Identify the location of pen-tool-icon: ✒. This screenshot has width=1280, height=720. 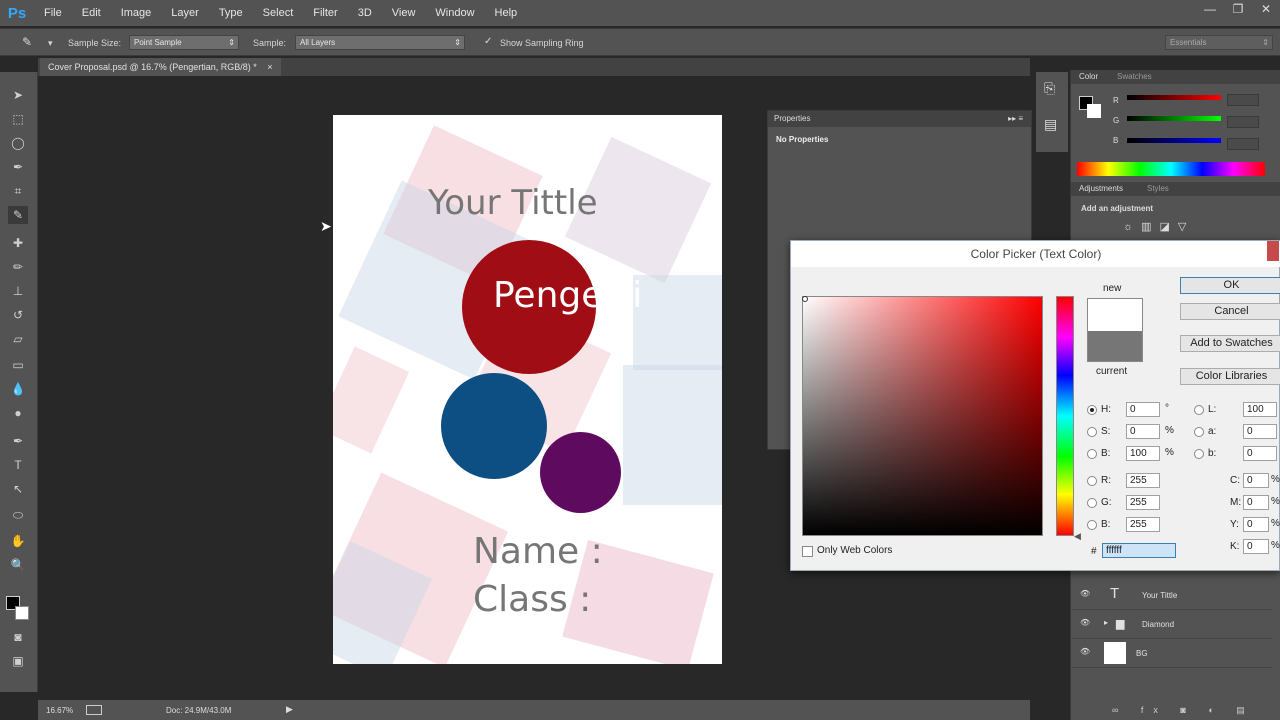
(18, 441).